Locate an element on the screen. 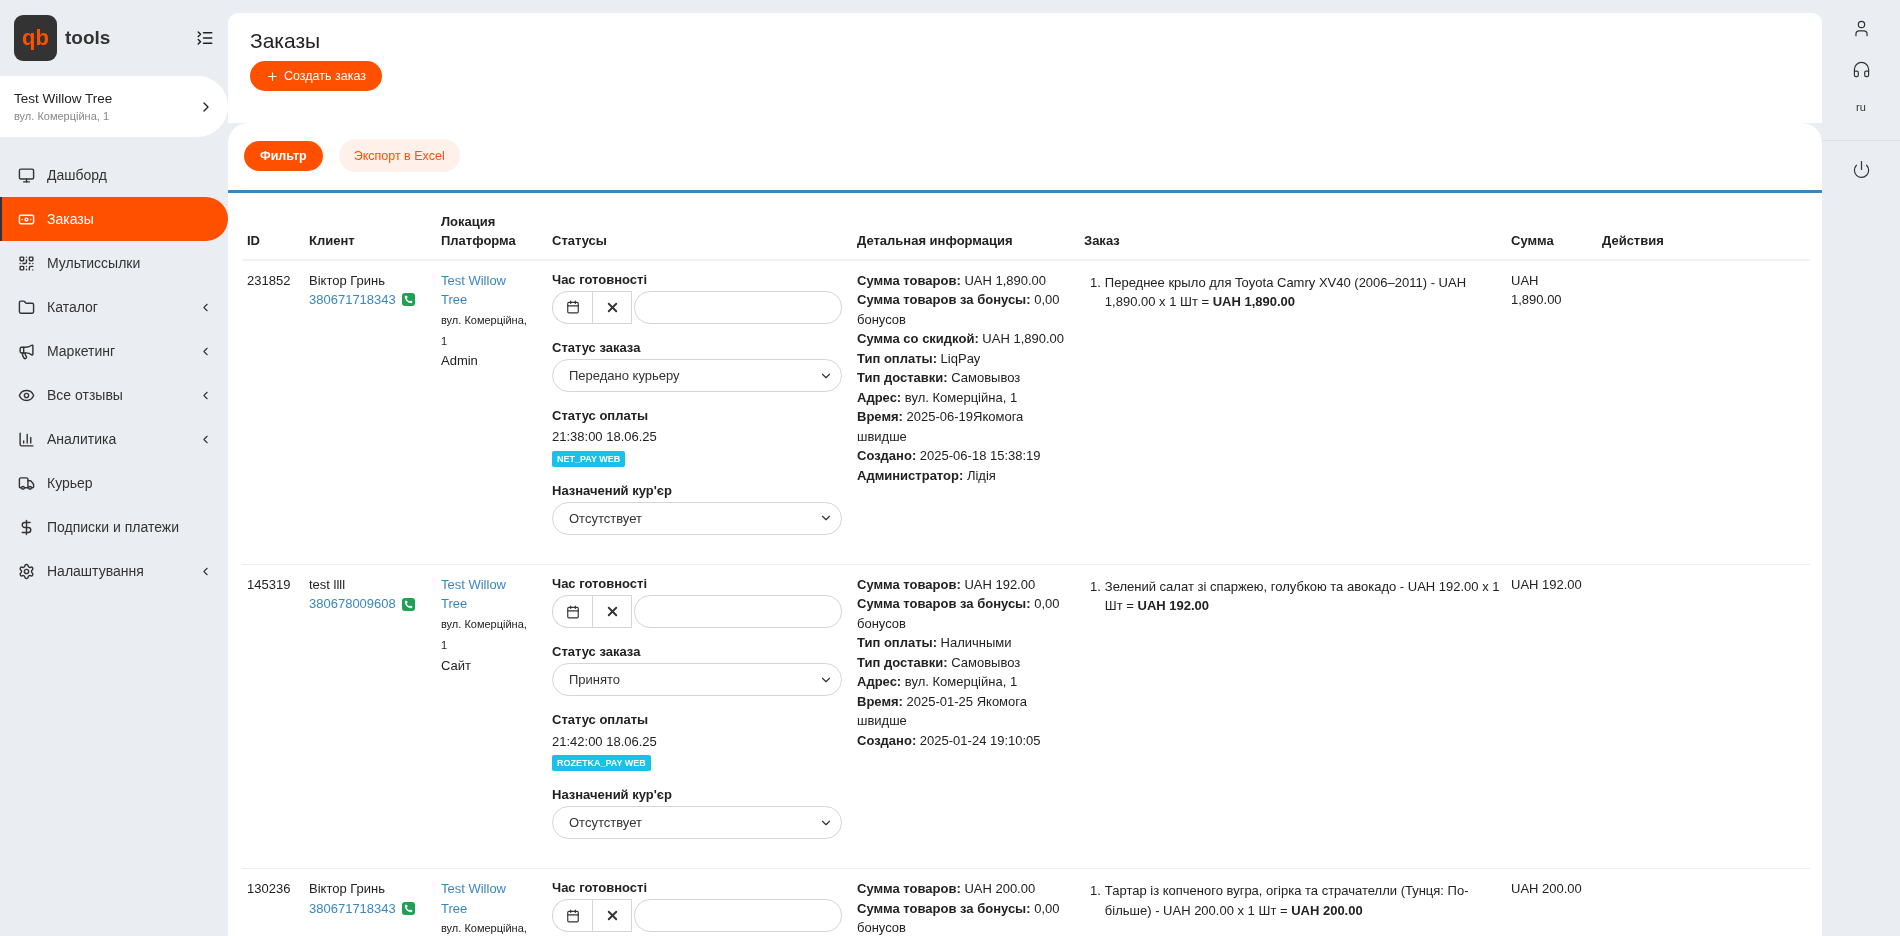 The image size is (1900, 936). menu-item: Подписки и платежи is located at coordinates (114, 527).